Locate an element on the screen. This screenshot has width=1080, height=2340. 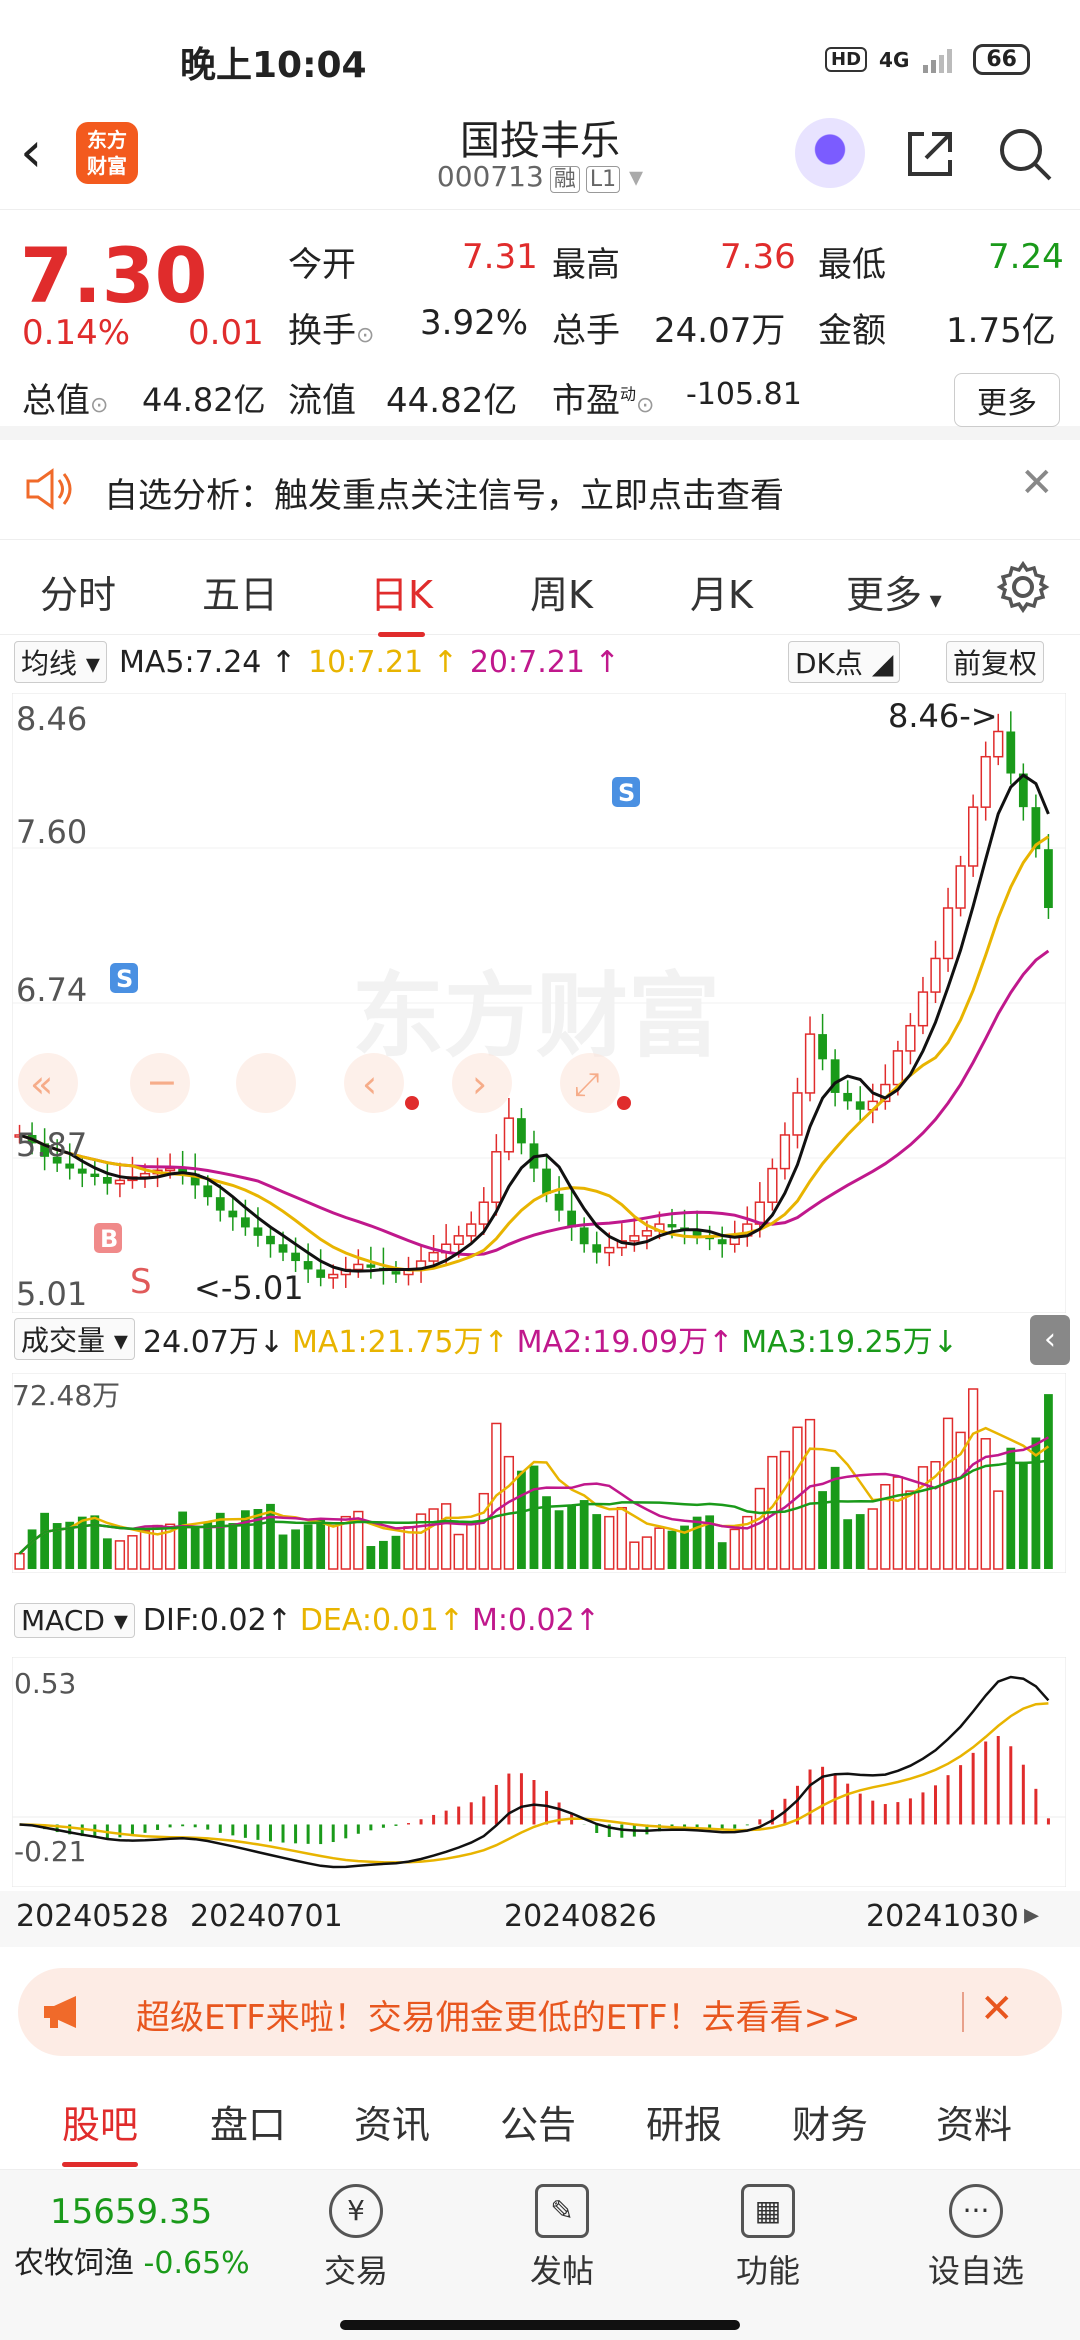
tab-announcement: 公告 is located at coordinates (538, 2121).